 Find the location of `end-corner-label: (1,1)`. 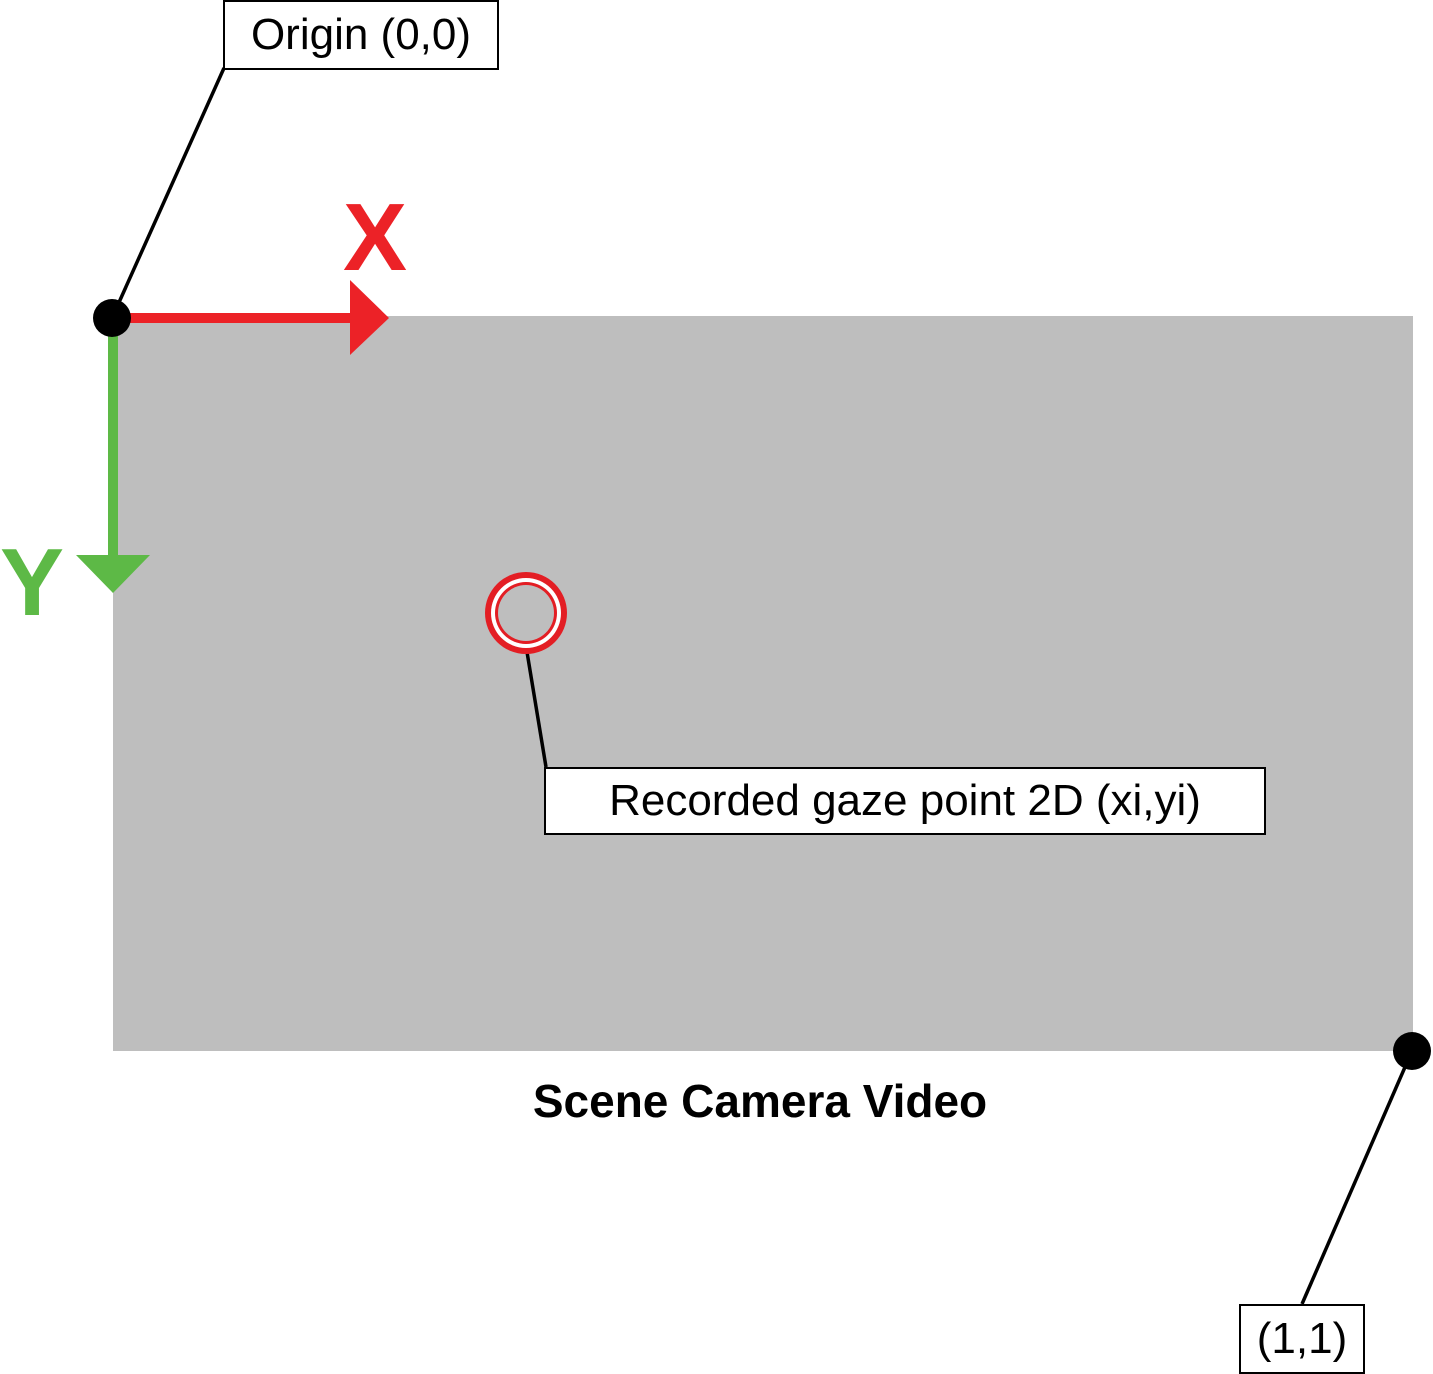

end-corner-label: (1,1) is located at coordinates (1302, 1339).